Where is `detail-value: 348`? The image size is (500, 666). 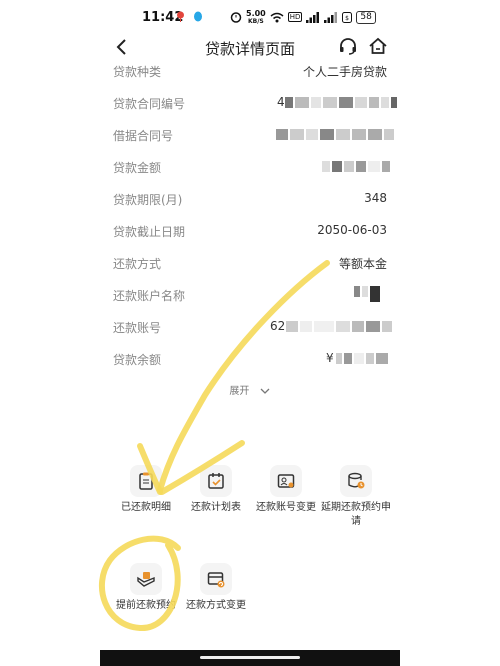 detail-value: 348 is located at coordinates (375, 198).